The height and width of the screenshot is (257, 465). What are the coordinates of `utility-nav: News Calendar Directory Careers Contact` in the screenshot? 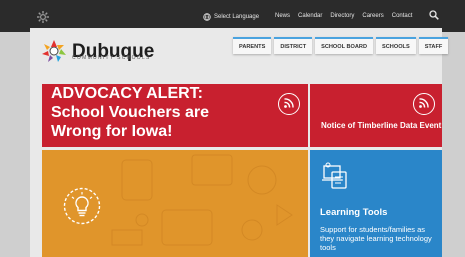 It's located at (343, 16).